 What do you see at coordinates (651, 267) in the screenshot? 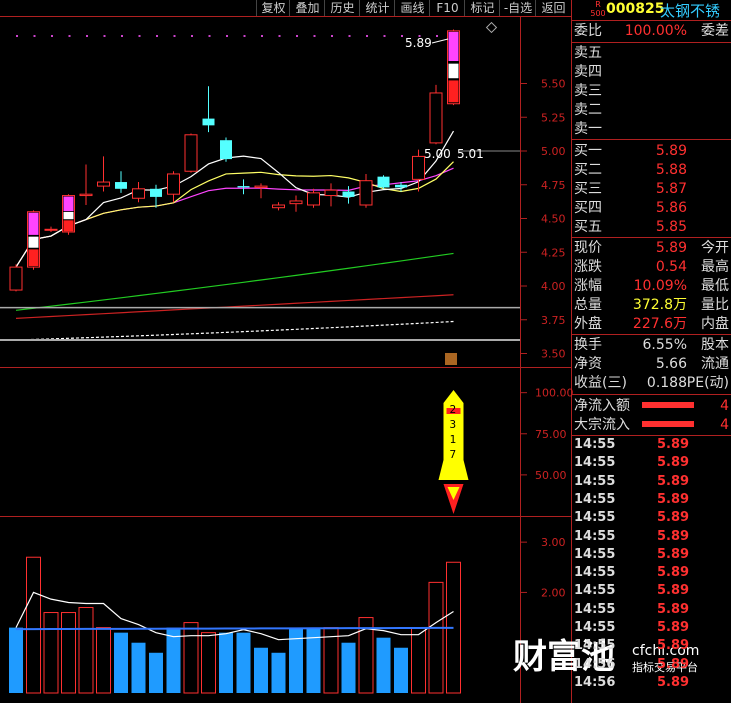
I see `quote-row: 涨跌 0.54 最高` at bounding box center [651, 267].